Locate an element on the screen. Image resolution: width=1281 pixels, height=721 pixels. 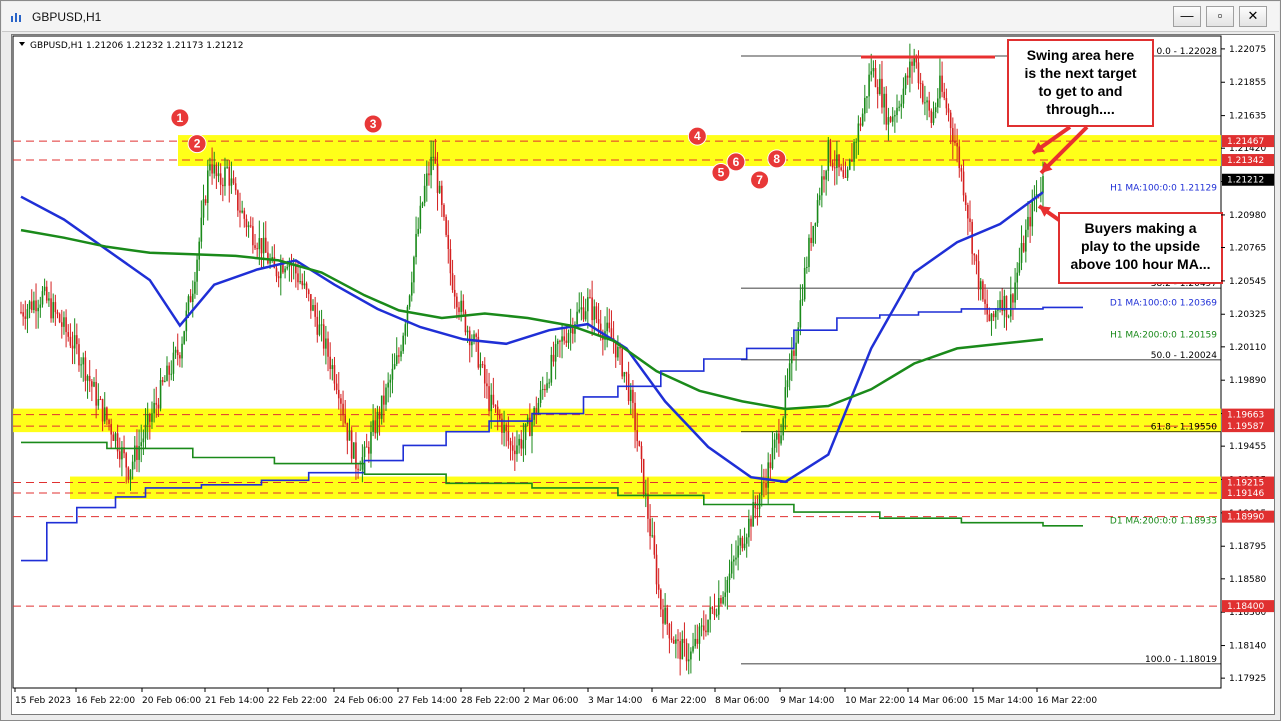
time-tick-label: 15 Feb 2023 is located at coordinates (43, 701).